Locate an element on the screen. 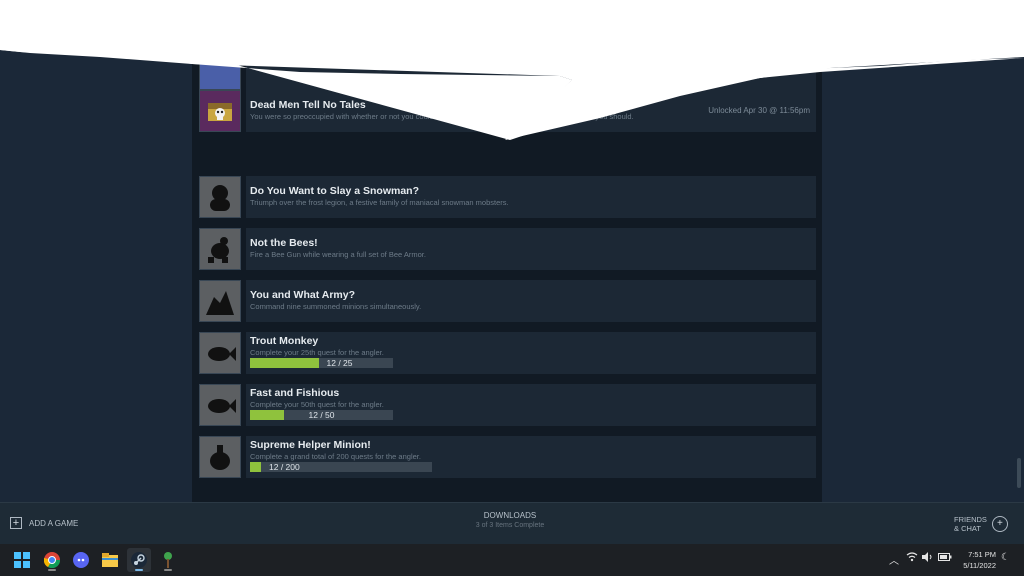 The width and height of the screenshot is (1024, 576). steam-icon is located at coordinates (139, 560).